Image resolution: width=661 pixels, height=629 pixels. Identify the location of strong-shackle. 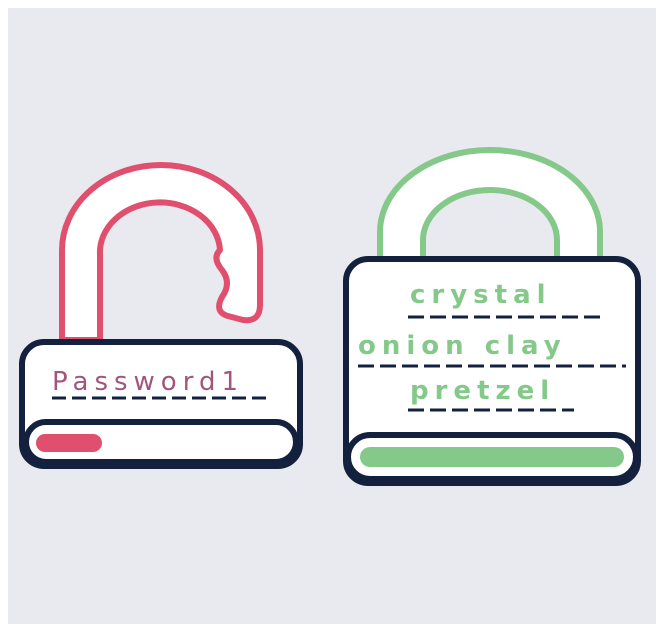
(490, 206).